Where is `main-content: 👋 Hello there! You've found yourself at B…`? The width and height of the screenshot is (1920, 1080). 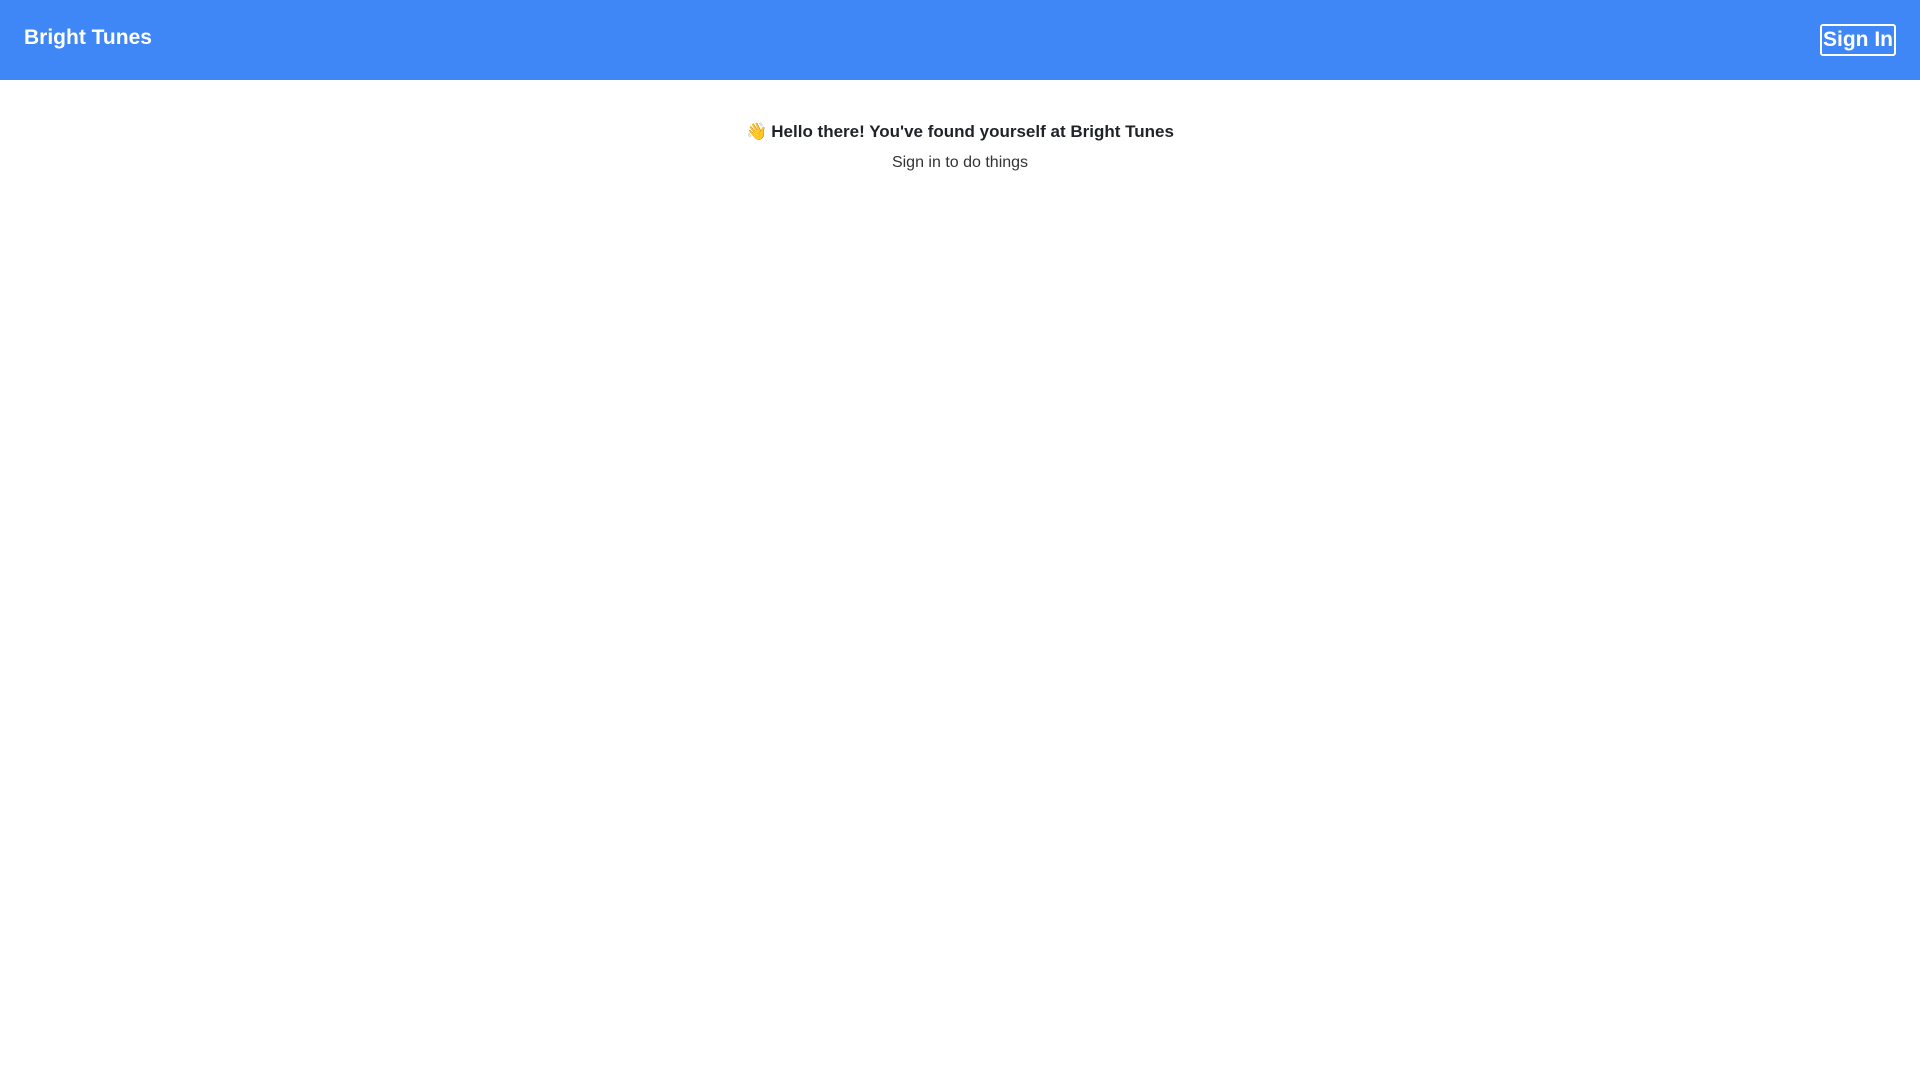 main-content: 👋 Hello there! You've found yourself at B… is located at coordinates (960, 127).